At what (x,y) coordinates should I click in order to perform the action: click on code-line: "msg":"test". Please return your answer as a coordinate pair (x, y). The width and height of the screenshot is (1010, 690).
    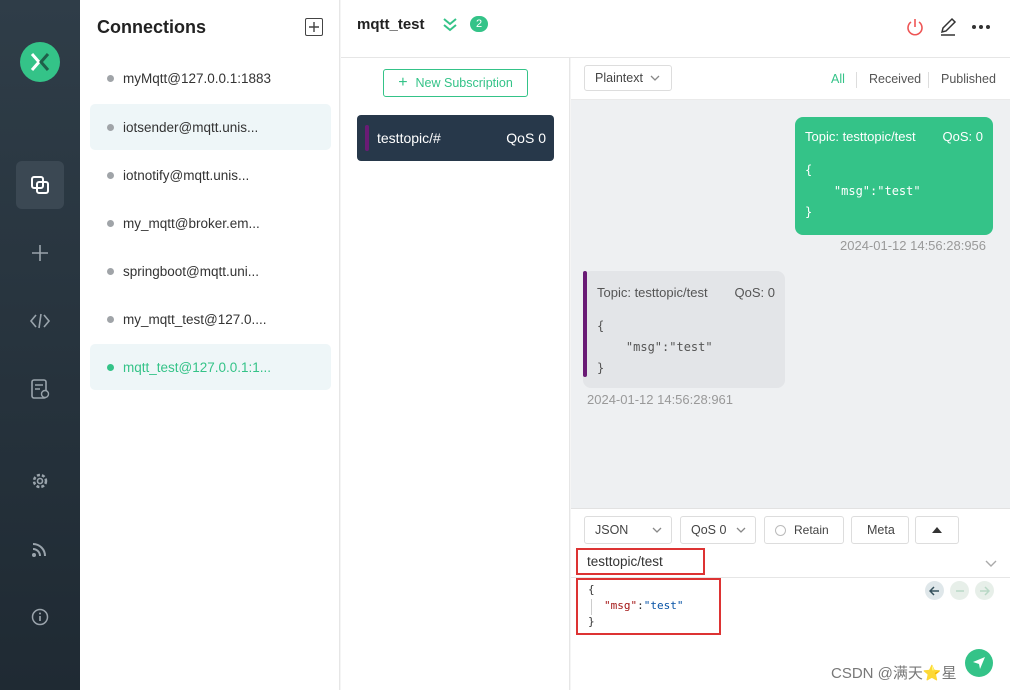
    Looking at the image, I should click on (644, 605).